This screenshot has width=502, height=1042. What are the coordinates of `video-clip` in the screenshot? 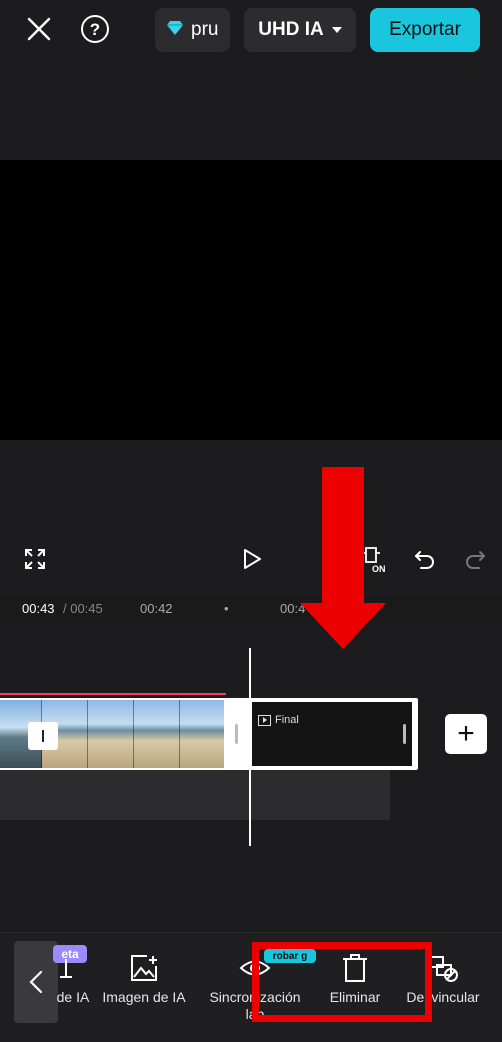 It's located at (113, 734).